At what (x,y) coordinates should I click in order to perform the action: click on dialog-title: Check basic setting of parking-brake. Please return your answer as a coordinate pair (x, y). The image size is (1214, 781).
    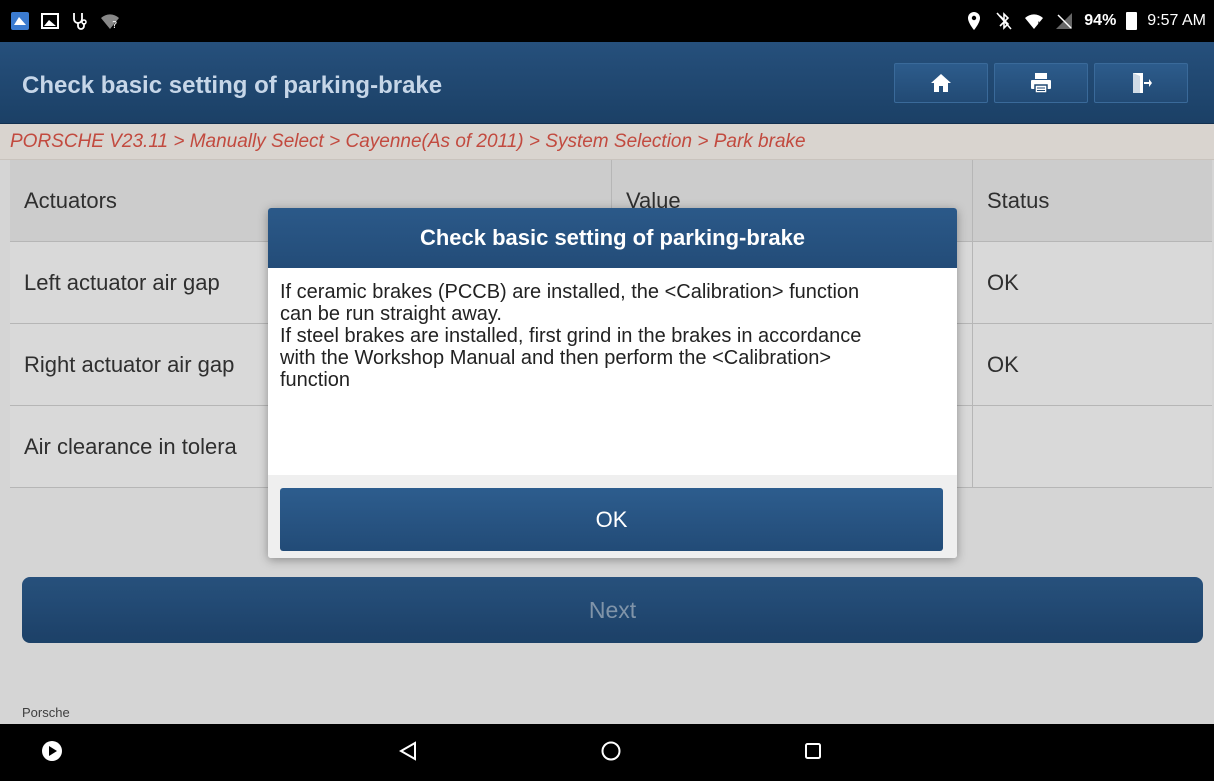
    Looking at the image, I should click on (612, 238).